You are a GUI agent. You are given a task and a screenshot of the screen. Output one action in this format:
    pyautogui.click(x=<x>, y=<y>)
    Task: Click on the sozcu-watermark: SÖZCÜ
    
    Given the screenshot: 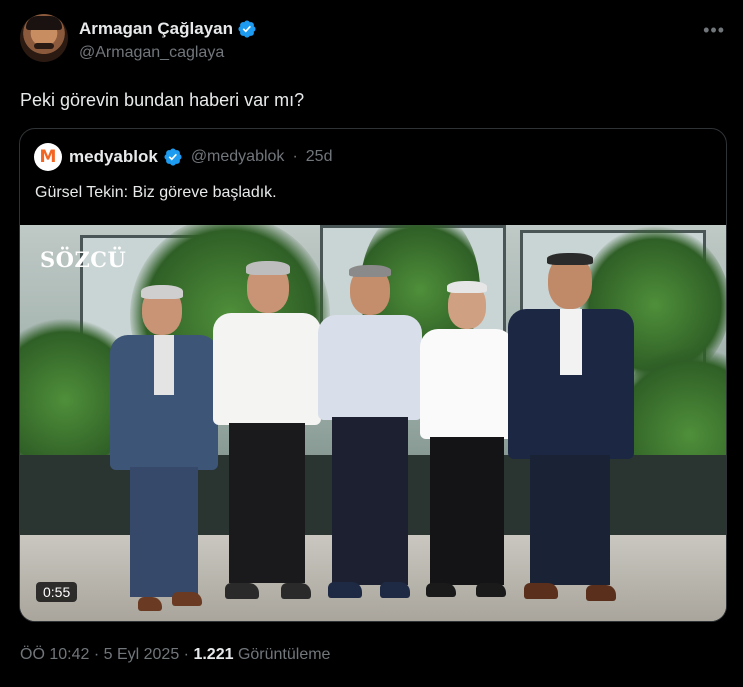 What is the action you would take?
    pyautogui.click(x=83, y=259)
    